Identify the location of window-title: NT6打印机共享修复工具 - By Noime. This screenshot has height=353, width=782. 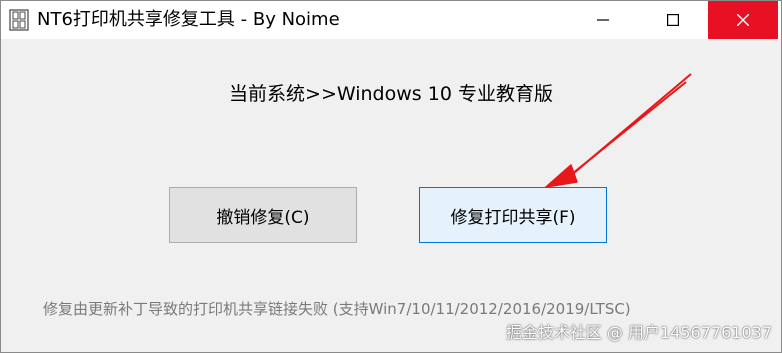
(188, 19).